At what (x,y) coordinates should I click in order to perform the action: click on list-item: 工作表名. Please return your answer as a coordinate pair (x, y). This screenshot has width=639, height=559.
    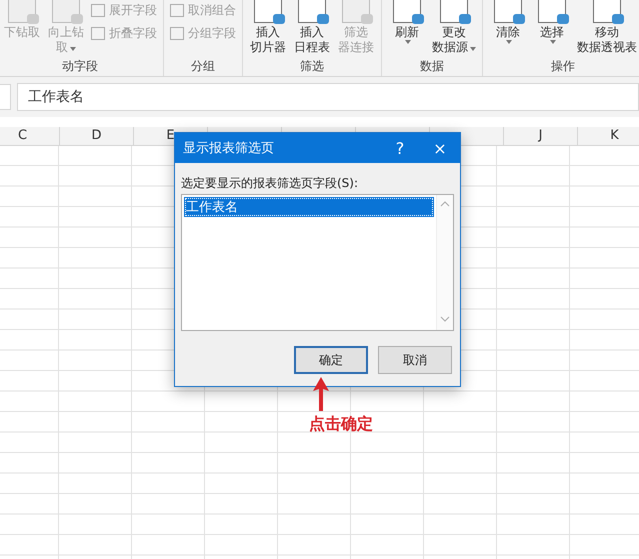
    Looking at the image, I should click on (309, 207).